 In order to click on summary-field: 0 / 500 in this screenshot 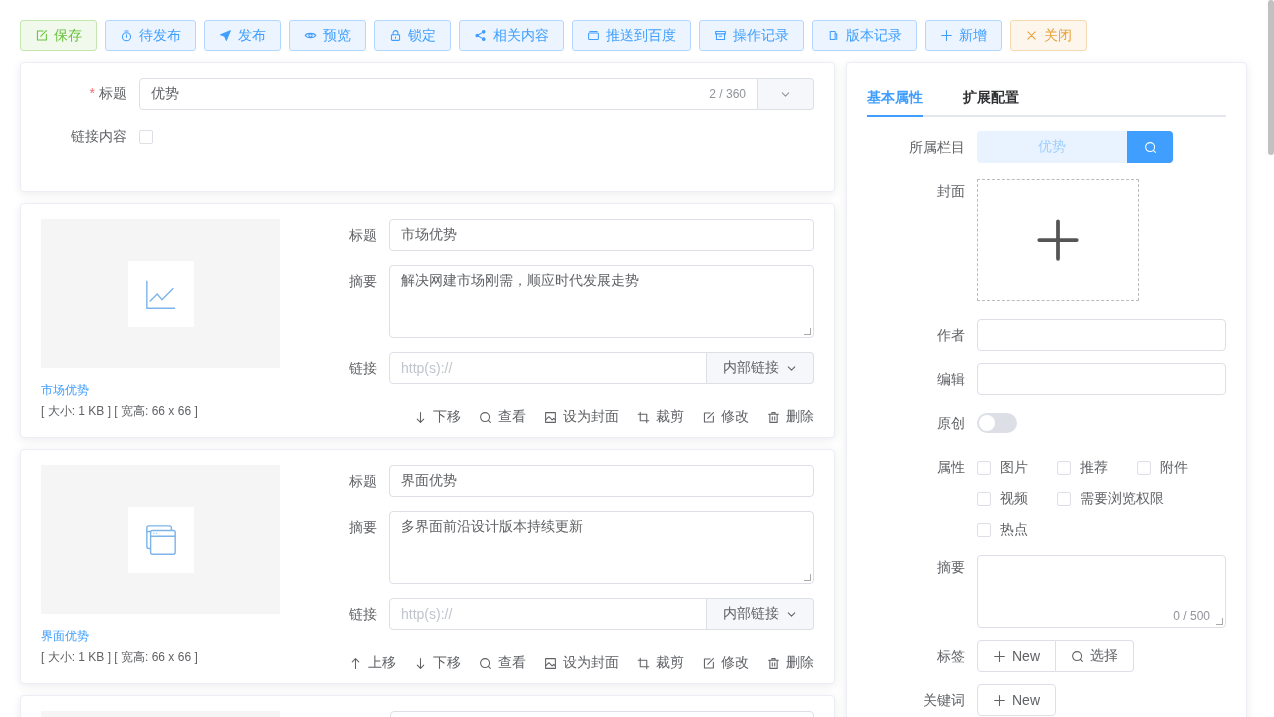, I will do `click(1101, 591)`.